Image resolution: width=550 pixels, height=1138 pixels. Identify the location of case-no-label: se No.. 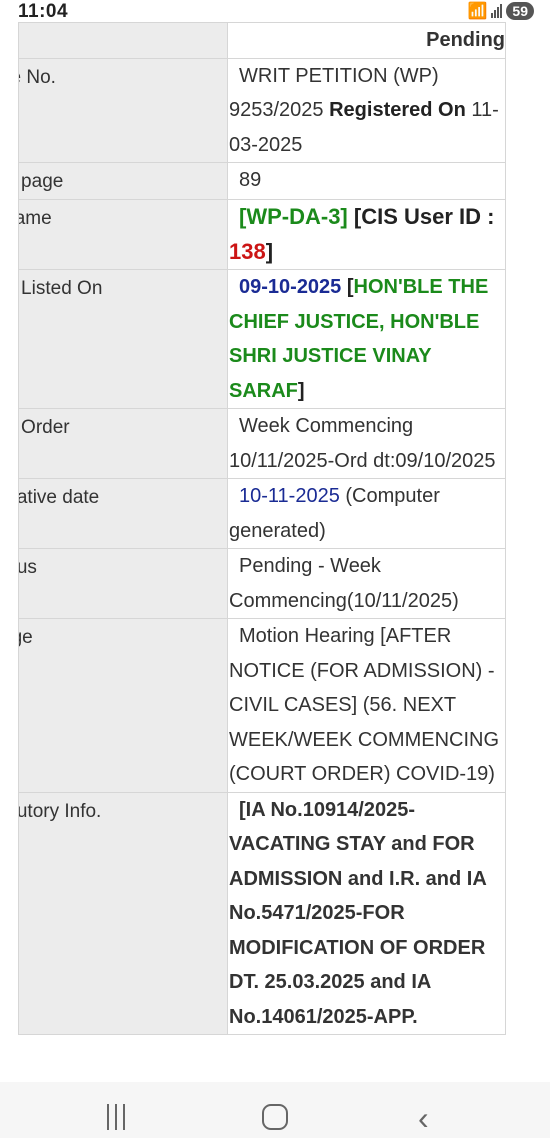
(38, 77).